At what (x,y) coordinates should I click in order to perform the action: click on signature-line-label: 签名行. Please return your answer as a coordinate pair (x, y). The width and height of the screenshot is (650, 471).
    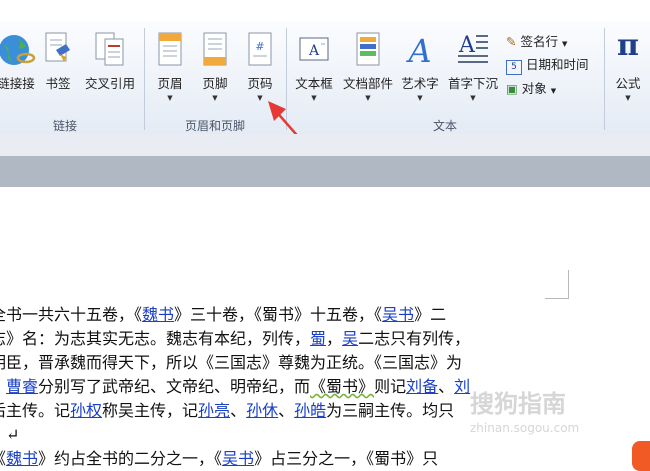
    Looking at the image, I should click on (539, 41).